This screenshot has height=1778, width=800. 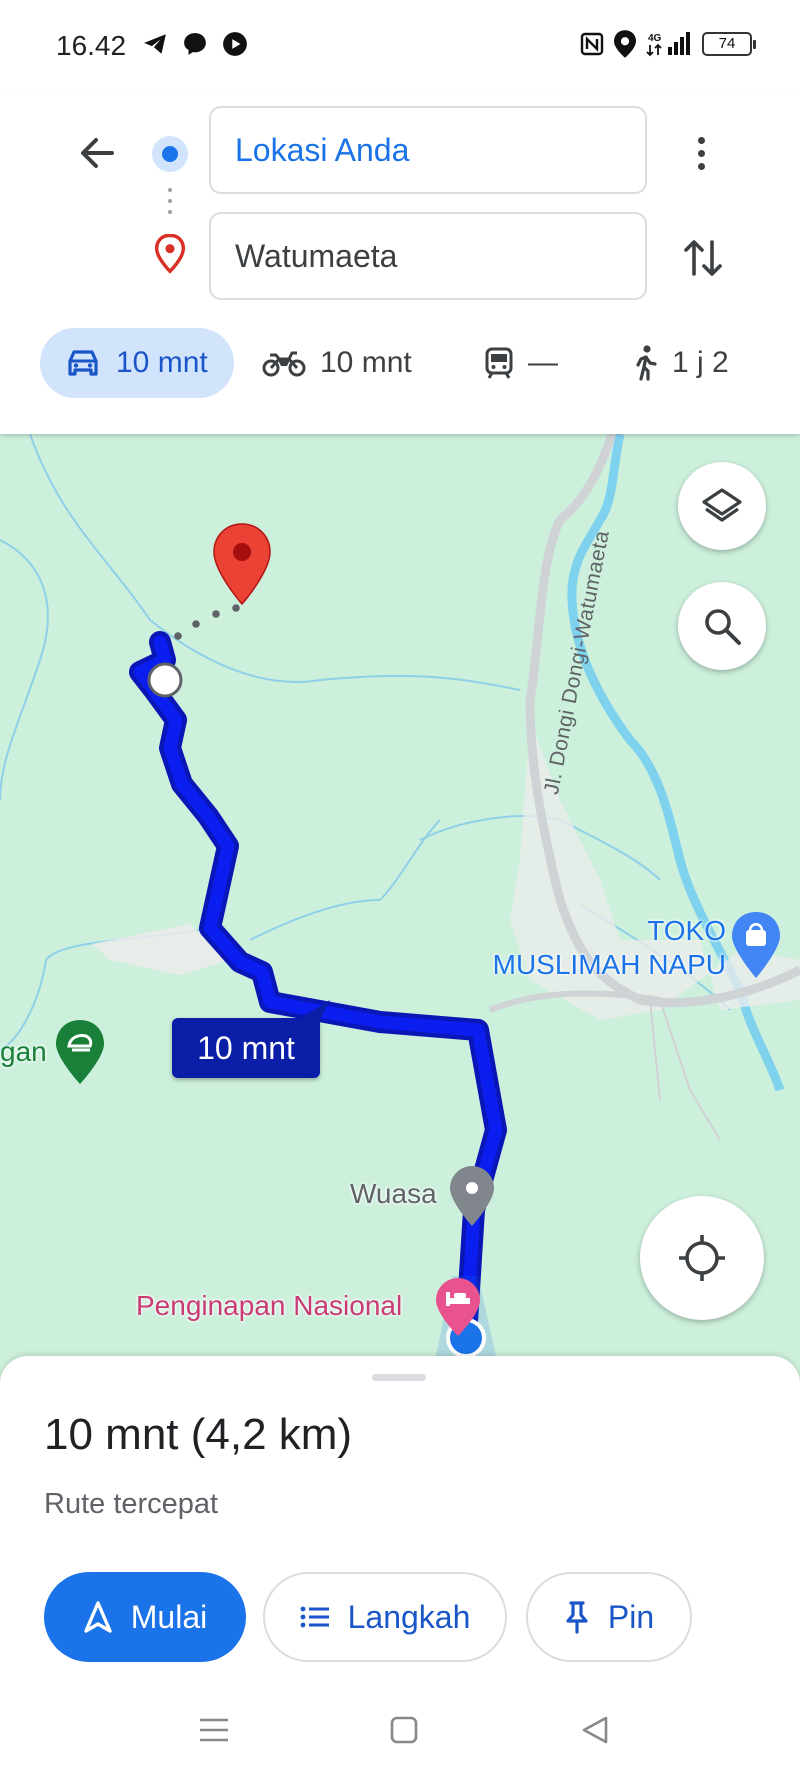 I want to click on status-right: 4G 74, so click(x=668, y=44).